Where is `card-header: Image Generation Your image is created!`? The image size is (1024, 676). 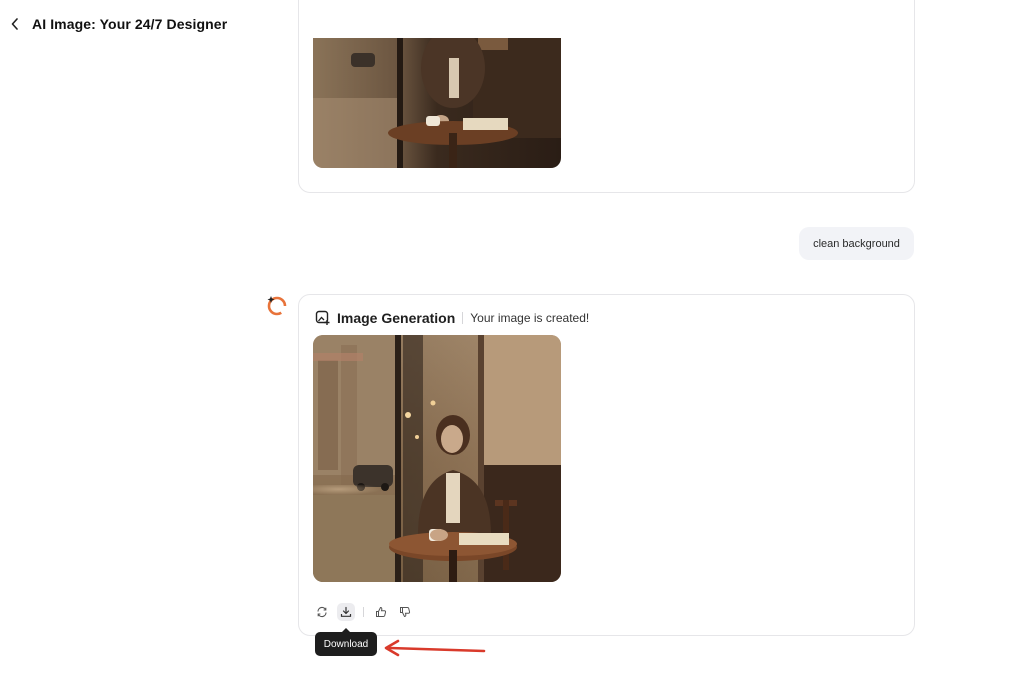 card-header: Image Generation Your image is created! is located at coordinates (452, 318).